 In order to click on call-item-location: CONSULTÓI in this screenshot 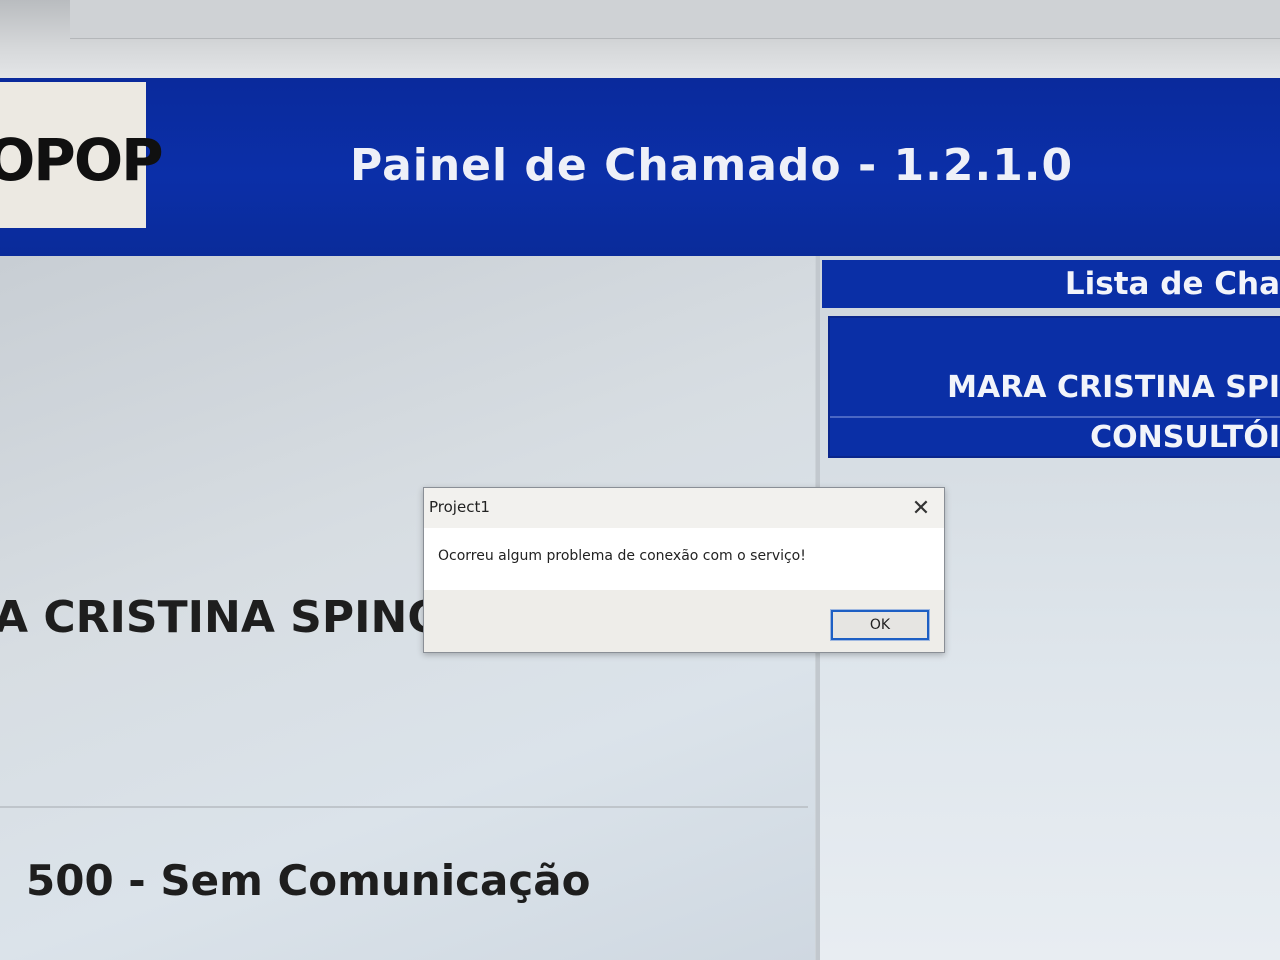, I will do `click(1185, 437)`.